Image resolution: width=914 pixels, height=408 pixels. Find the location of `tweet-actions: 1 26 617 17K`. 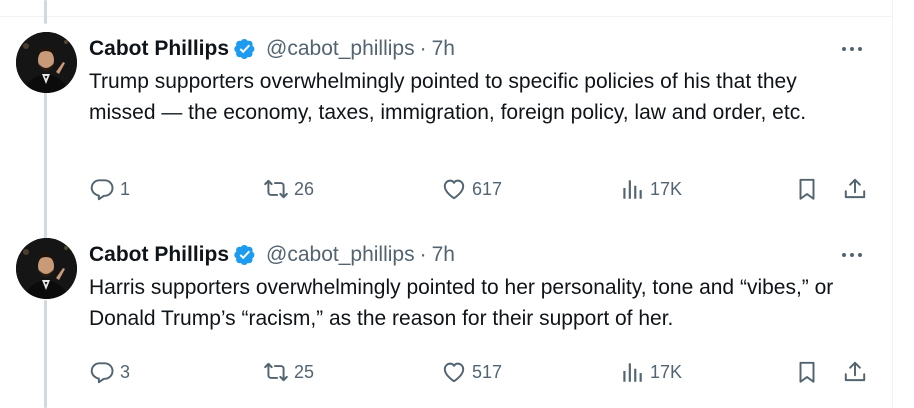

tweet-actions: 1 26 617 17K is located at coordinates (484, 189).